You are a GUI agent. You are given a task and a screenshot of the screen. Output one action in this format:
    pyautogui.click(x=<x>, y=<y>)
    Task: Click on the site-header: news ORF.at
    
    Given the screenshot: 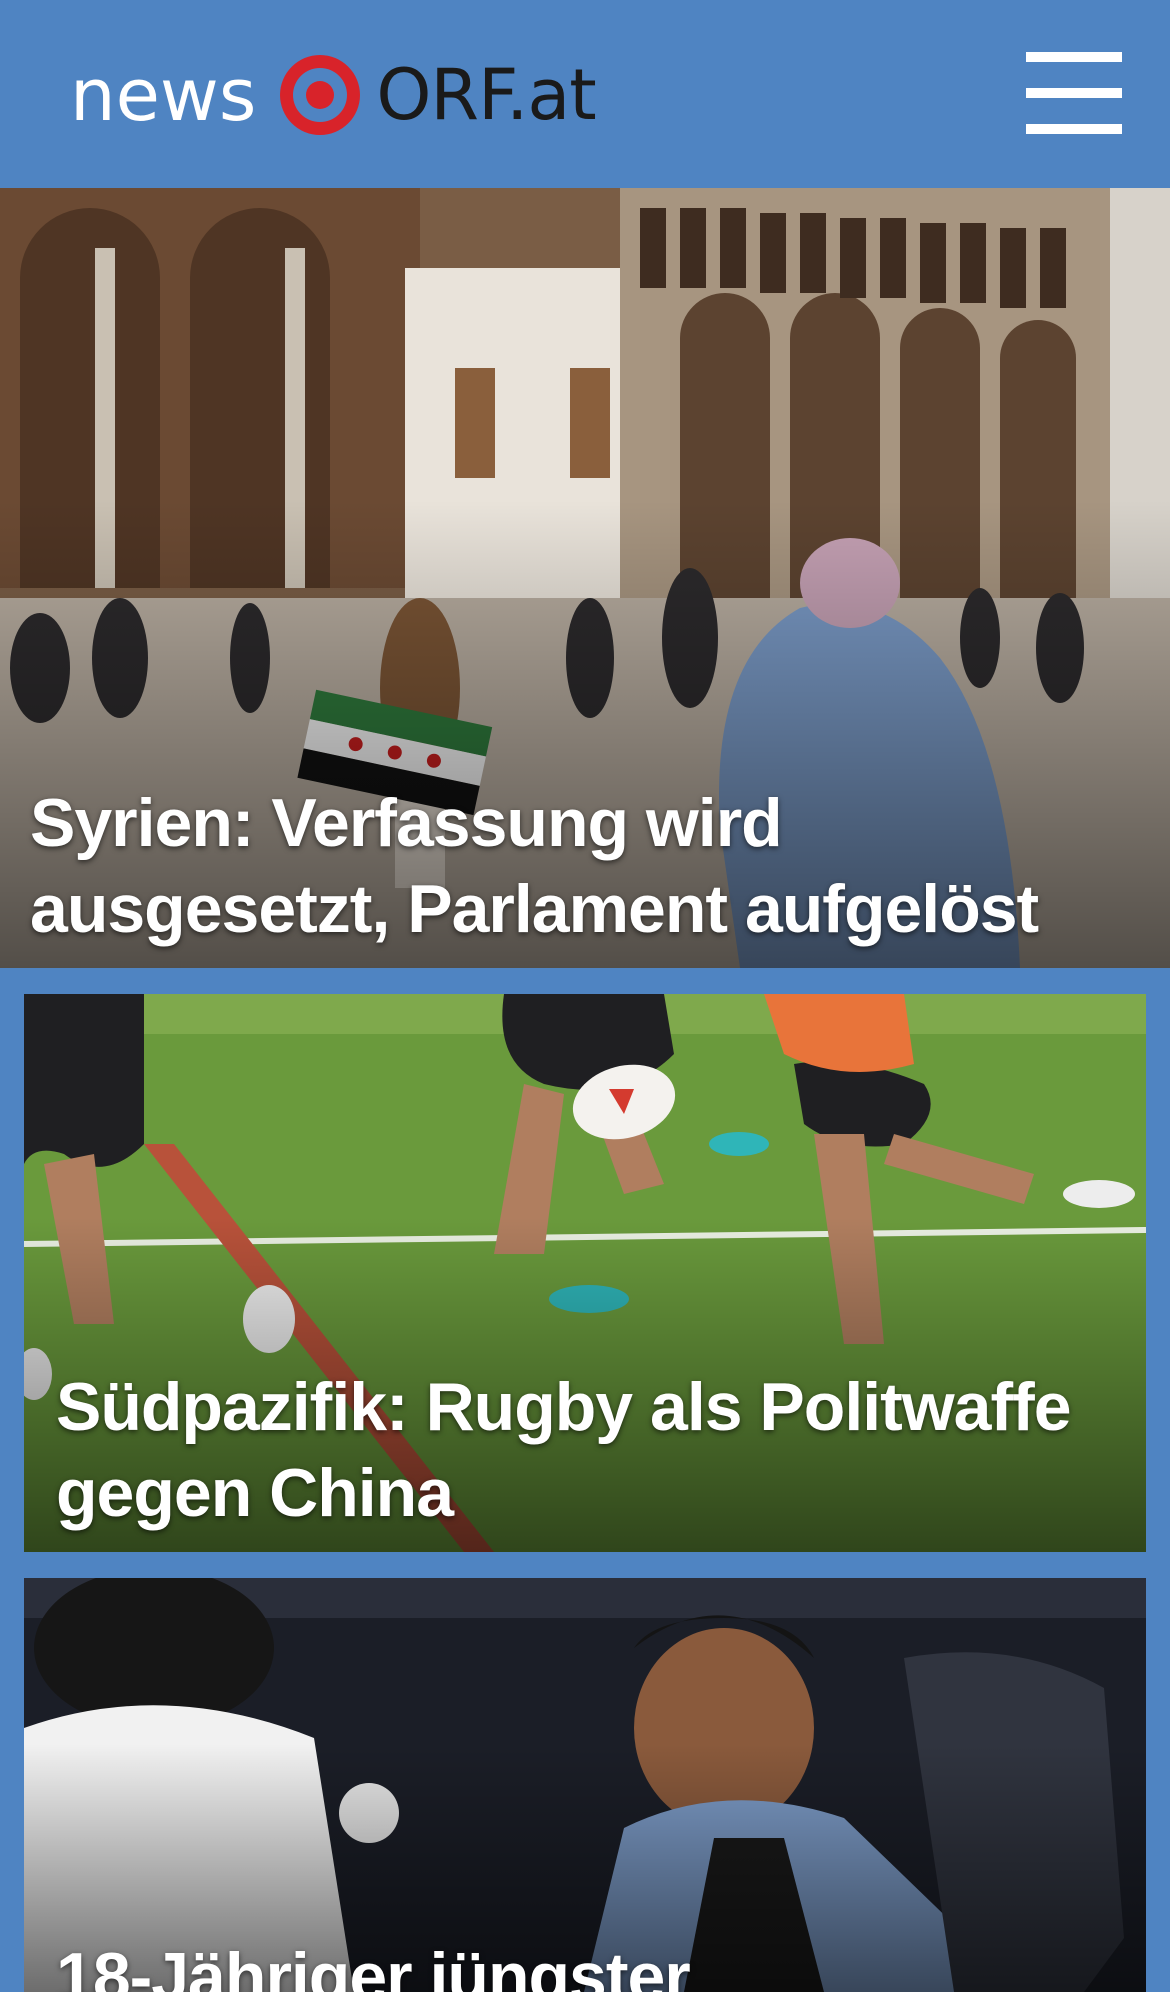 What is the action you would take?
    pyautogui.click(x=585, y=94)
    